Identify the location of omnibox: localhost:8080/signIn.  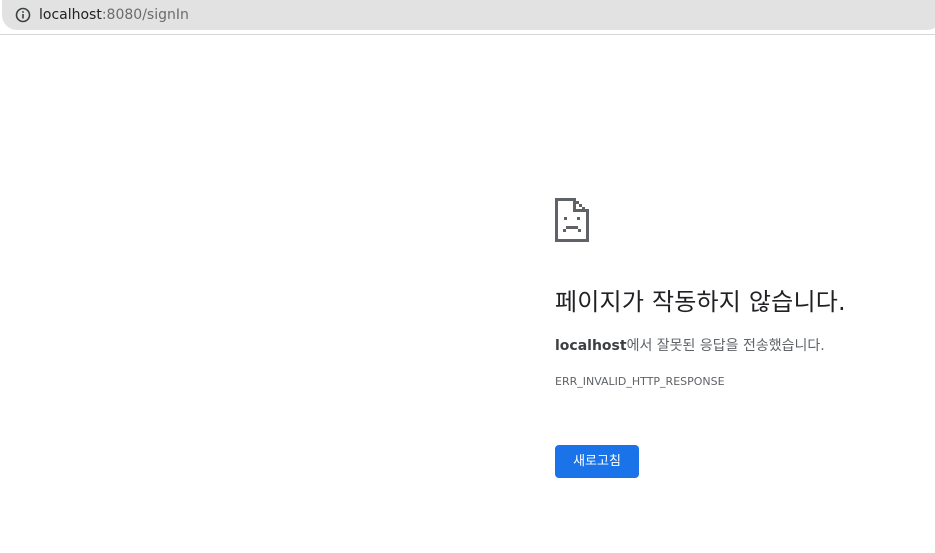
(468, 15).